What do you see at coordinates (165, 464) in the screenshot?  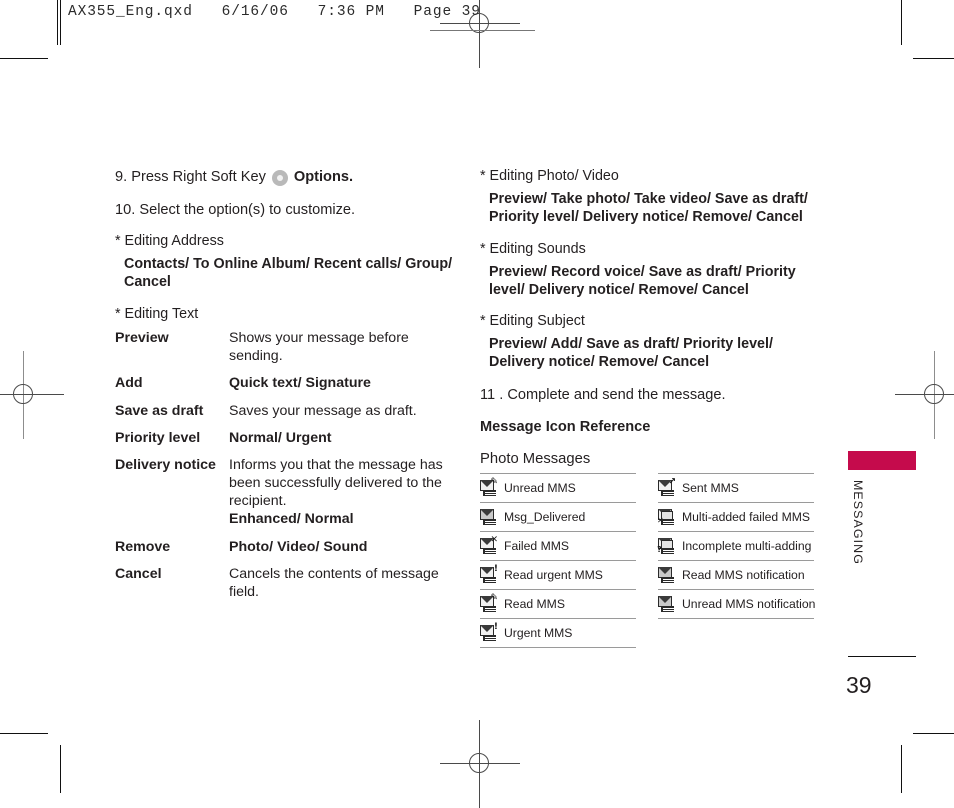 I see `option-term: Delivery notice` at bounding box center [165, 464].